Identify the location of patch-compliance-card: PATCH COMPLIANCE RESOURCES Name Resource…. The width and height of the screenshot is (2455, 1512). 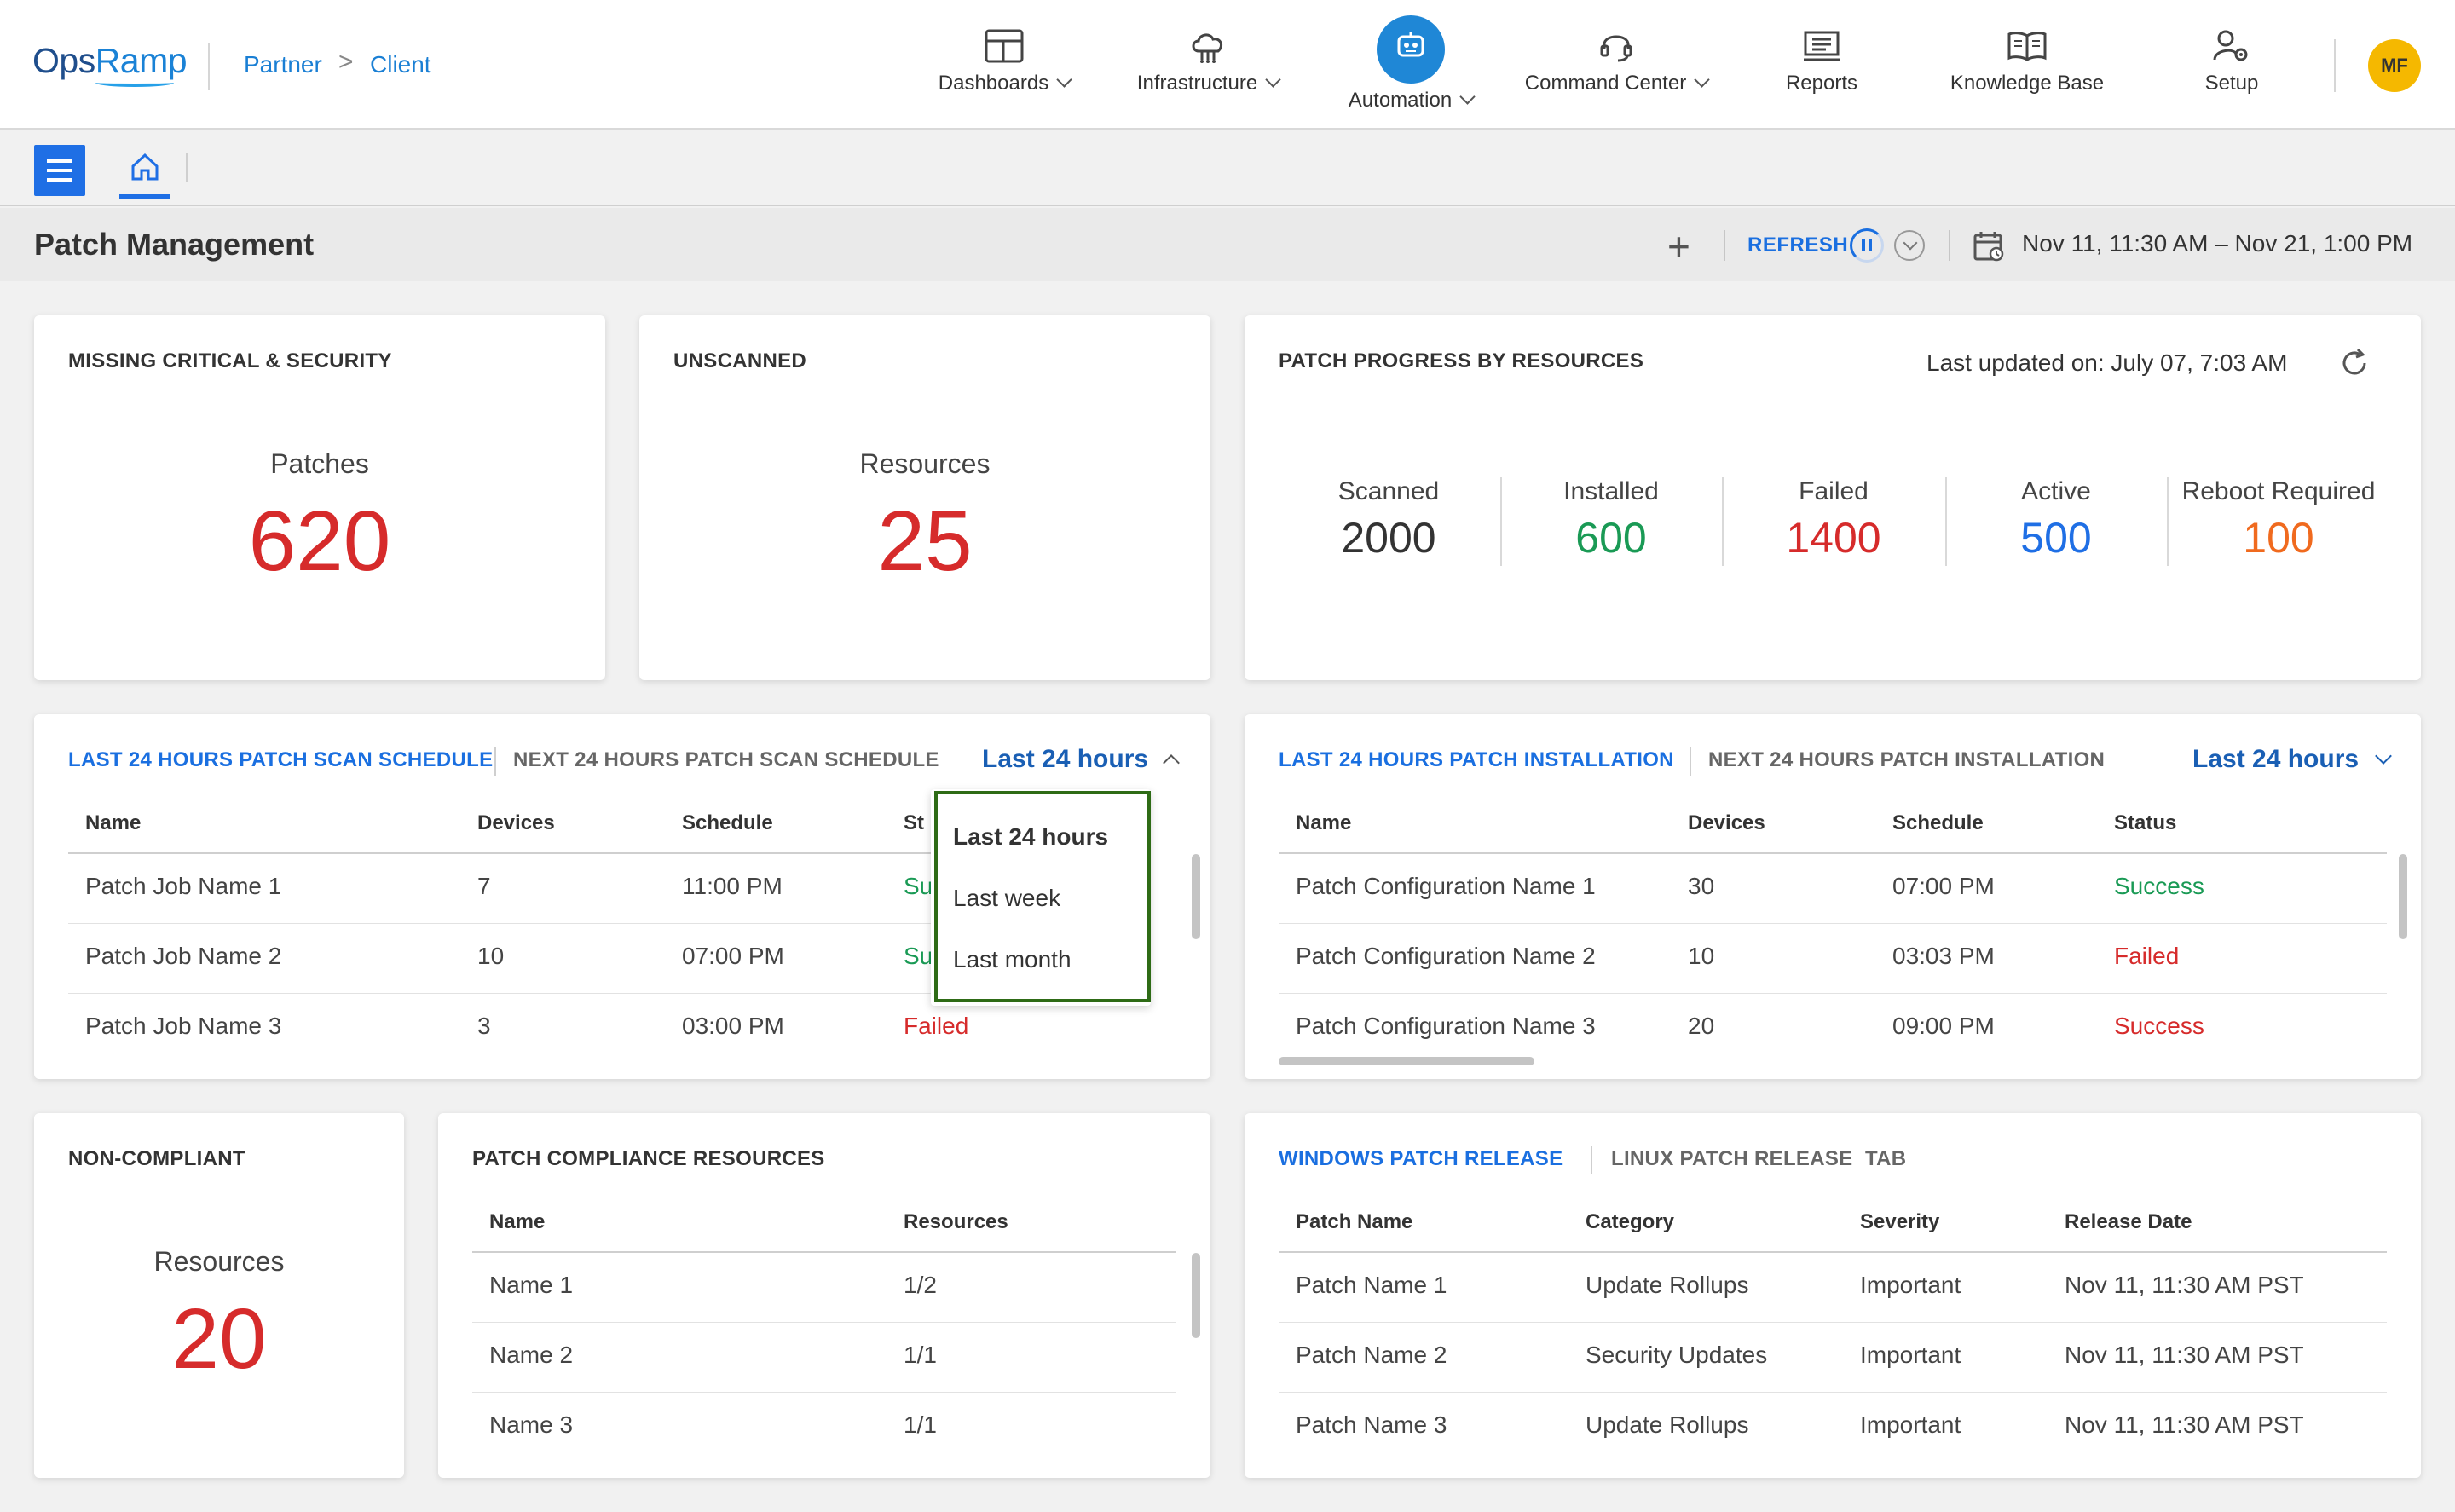
(824, 1295).